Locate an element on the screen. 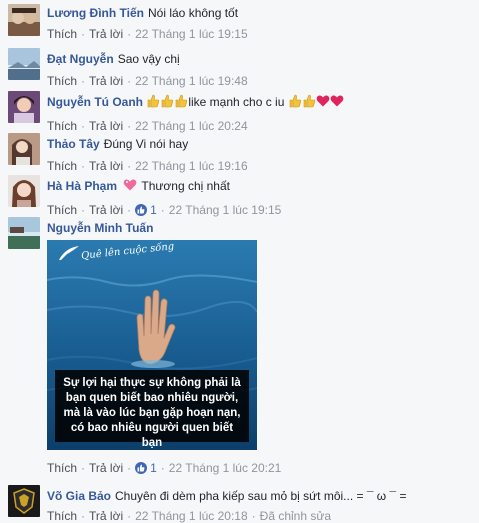 This screenshot has height=523, width=479. comment-text: Sao vậy chị is located at coordinates (148, 59).